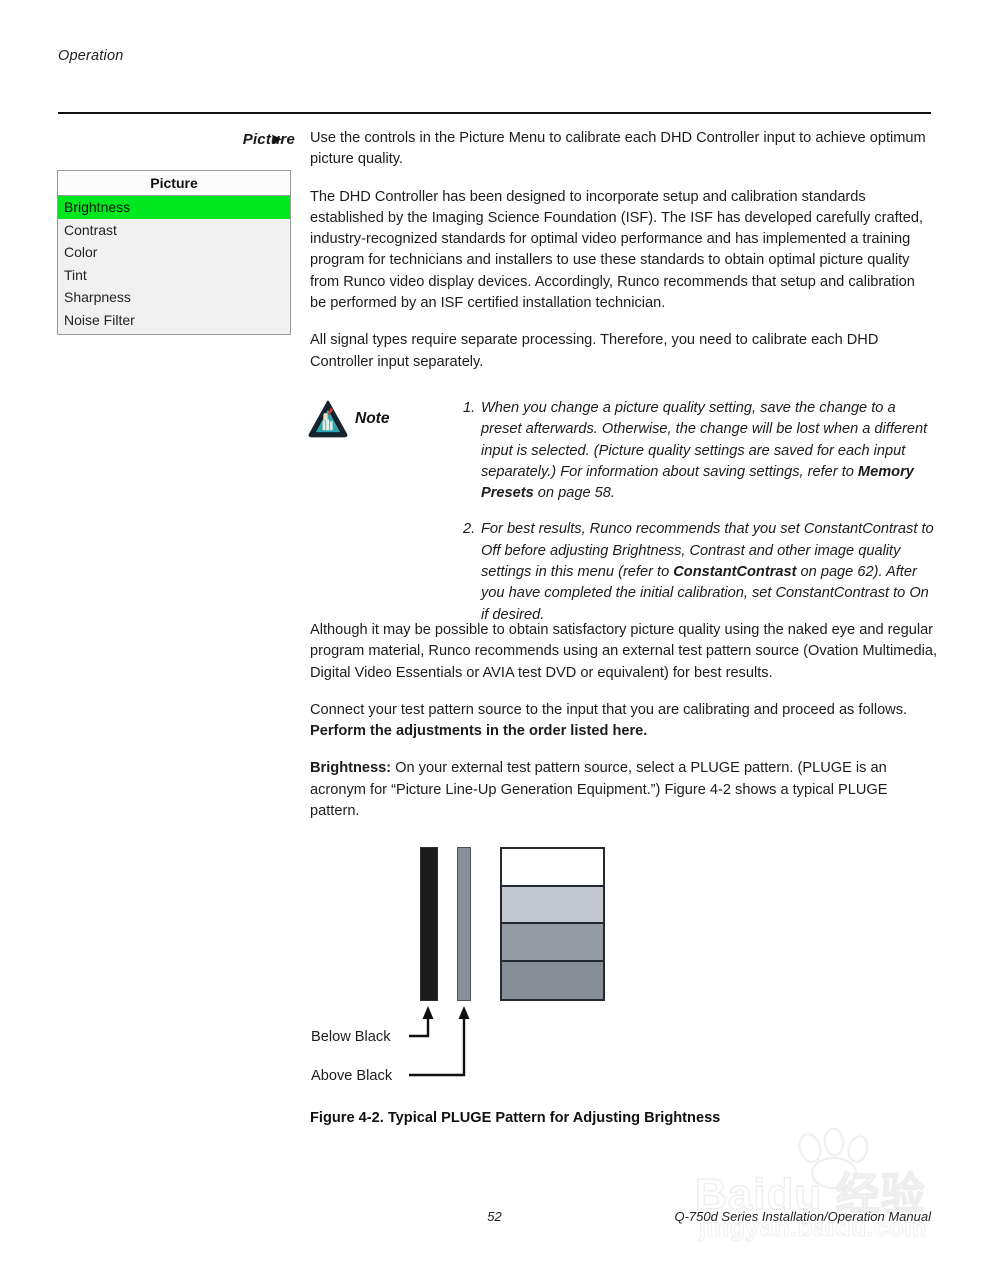 Image resolution: width=989 pixels, height=1280 pixels. I want to click on osd-menu-item-noise-filter: Noise Filter, so click(174, 320).